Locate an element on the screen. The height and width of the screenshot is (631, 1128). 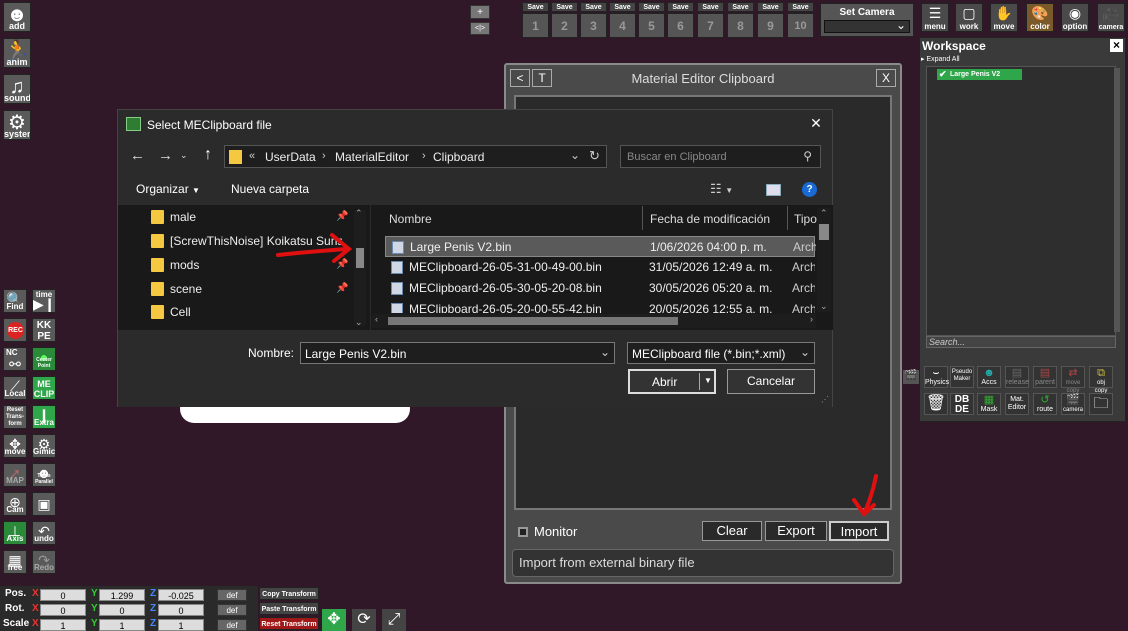
column-header-name: Nombre is located at coordinates (410, 219).